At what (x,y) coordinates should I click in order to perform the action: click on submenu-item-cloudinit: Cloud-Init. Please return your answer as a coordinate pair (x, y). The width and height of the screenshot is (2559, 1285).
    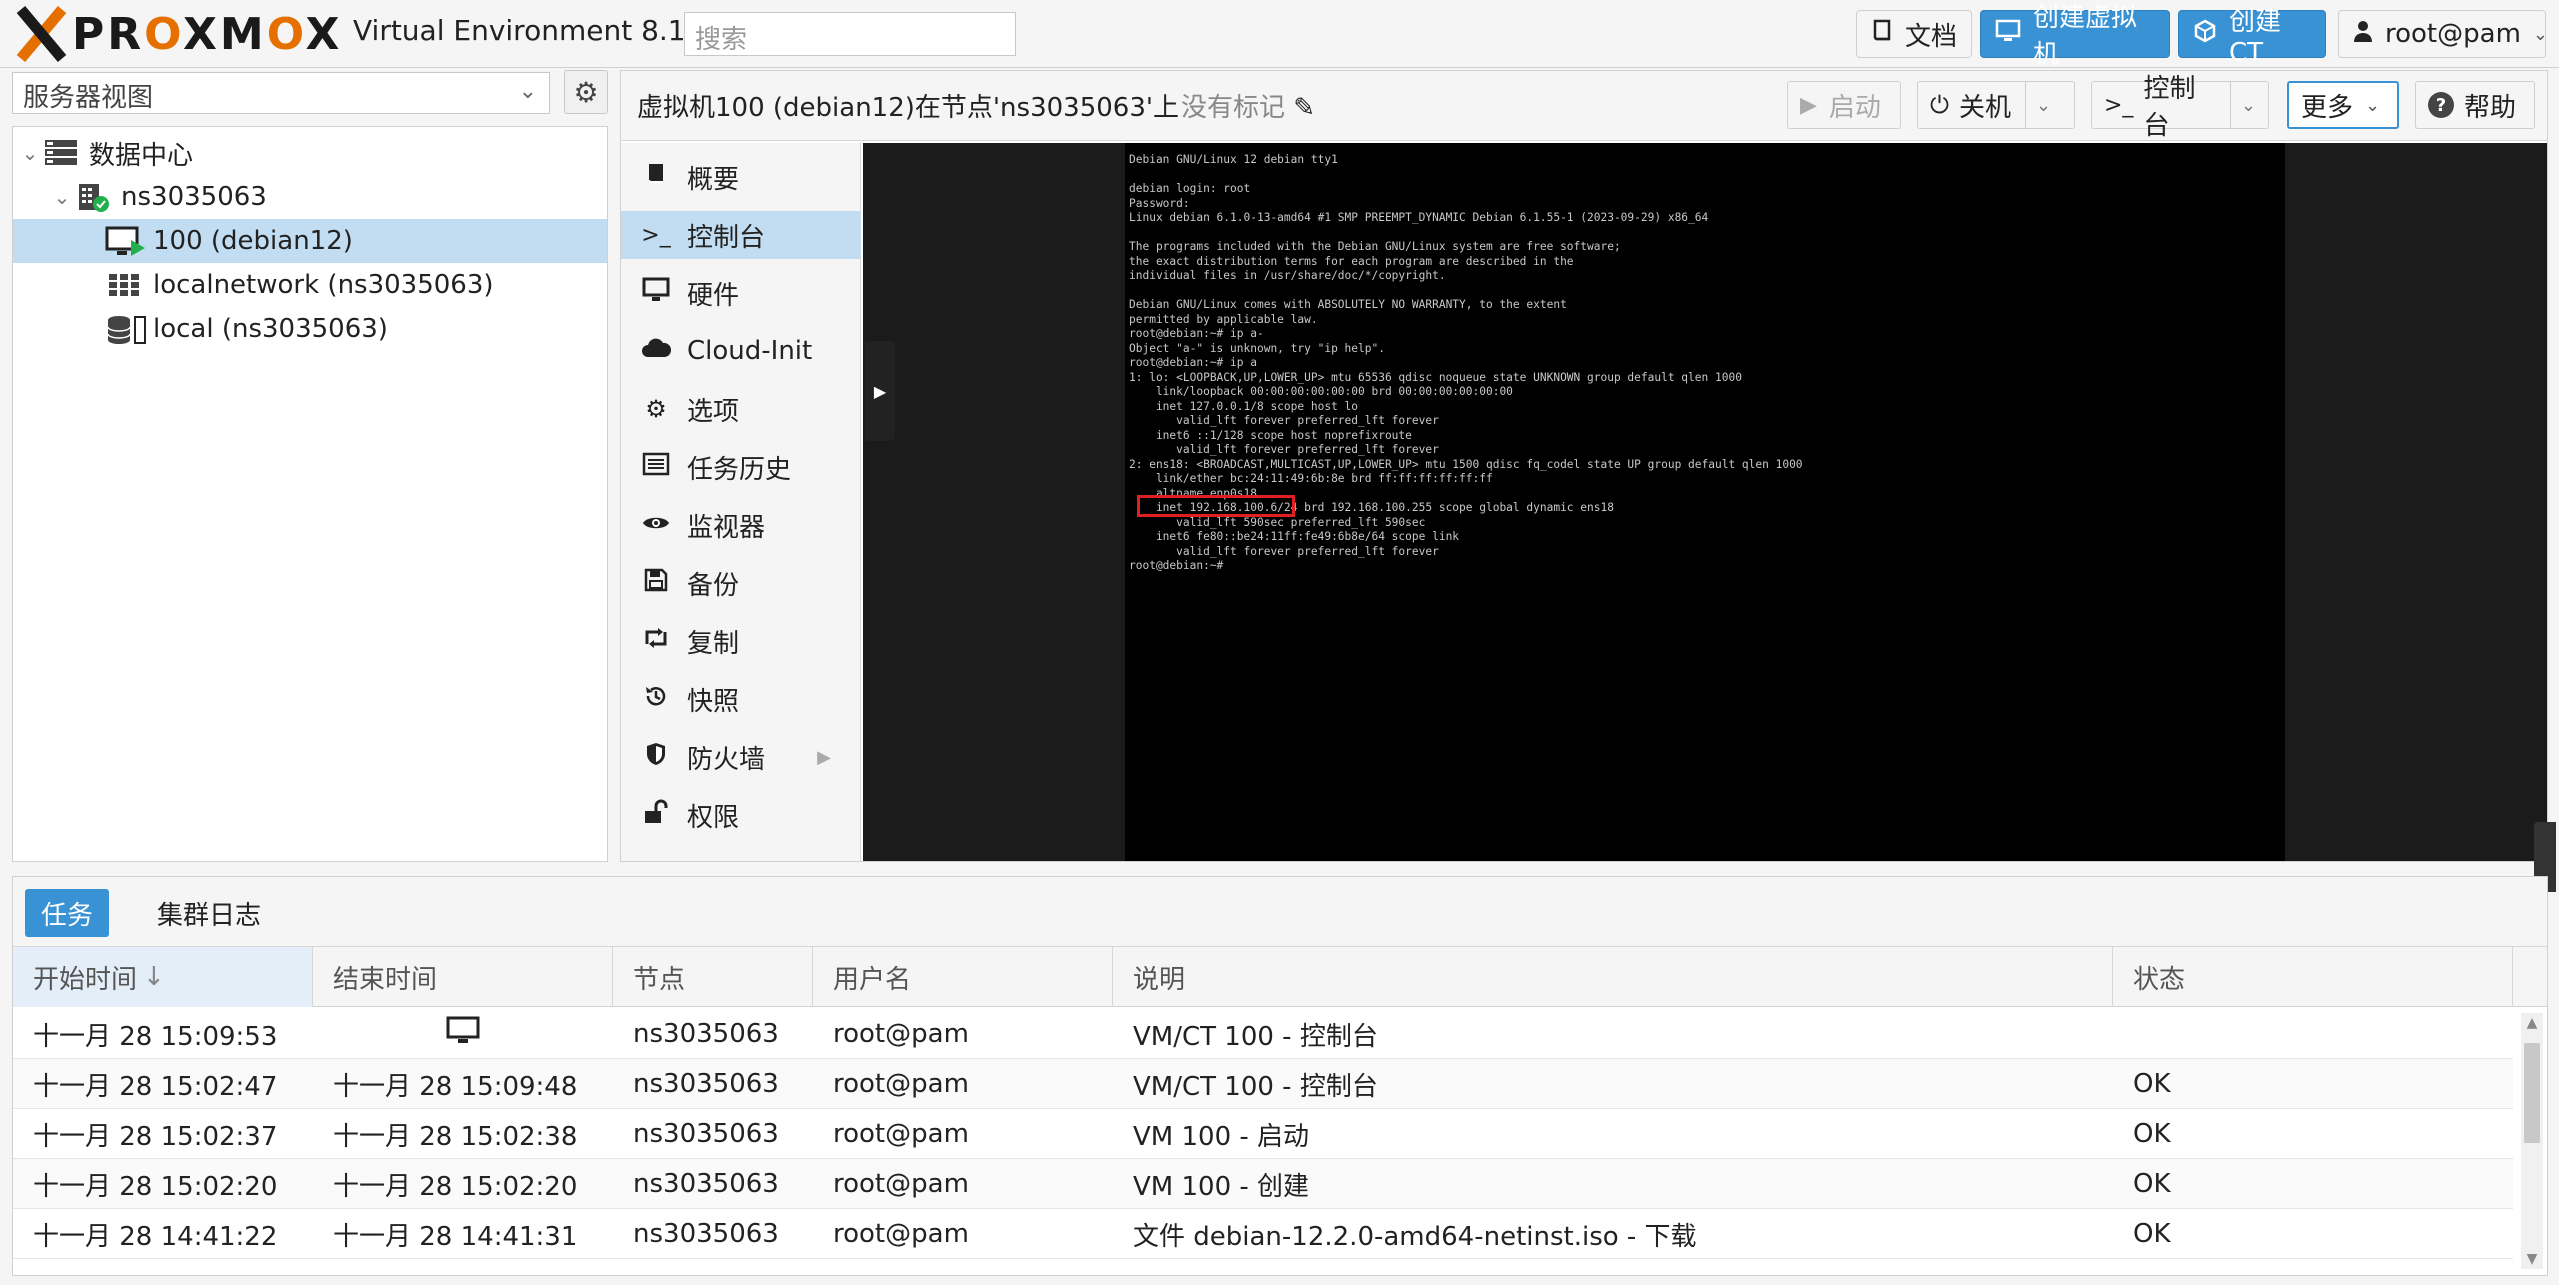
    Looking at the image, I should click on (741, 351).